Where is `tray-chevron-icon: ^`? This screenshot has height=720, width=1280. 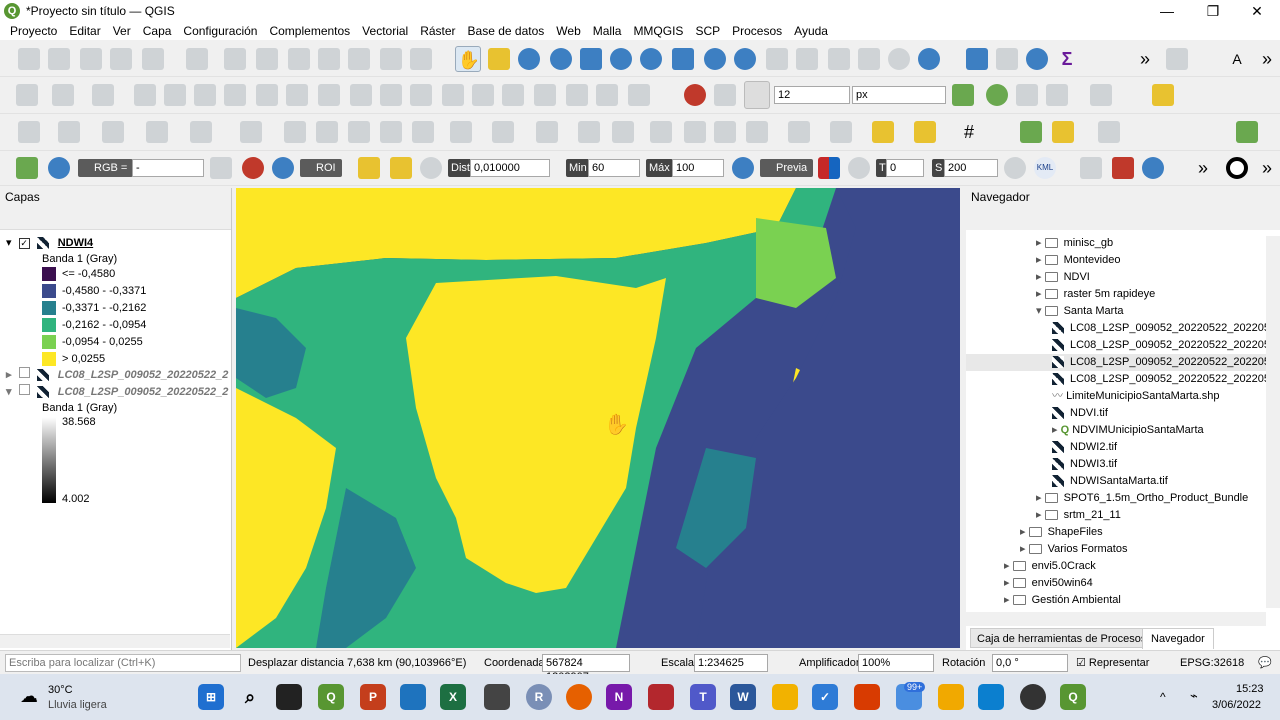 tray-chevron-icon: ^ is located at coordinates (1163, 697).